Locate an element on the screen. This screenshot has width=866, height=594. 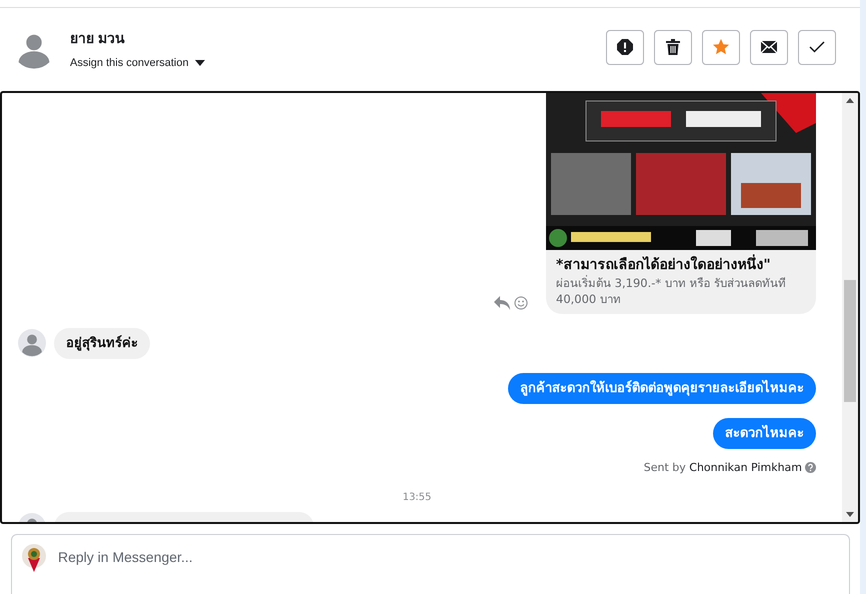
assign-dropdown: Assign this conversation is located at coordinates (137, 63).